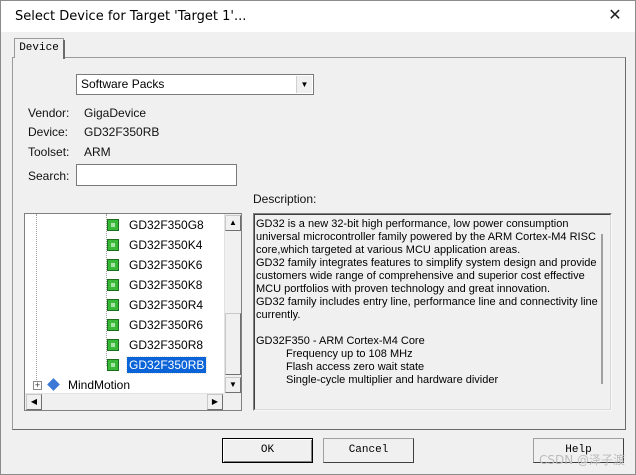  What do you see at coordinates (166, 345) in the screenshot?
I see `device-name: GD32F350R8` at bounding box center [166, 345].